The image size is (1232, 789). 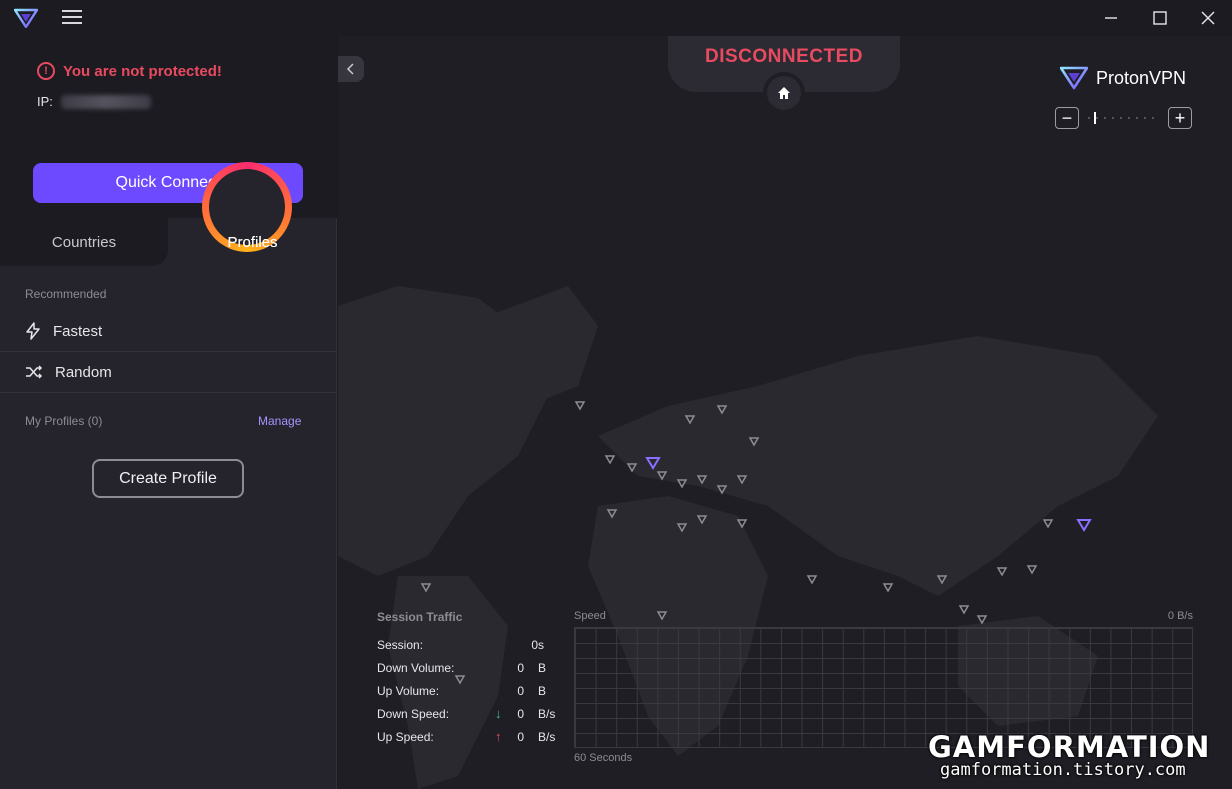 I want to click on zoom-slider-track, so click(x=1124, y=118).